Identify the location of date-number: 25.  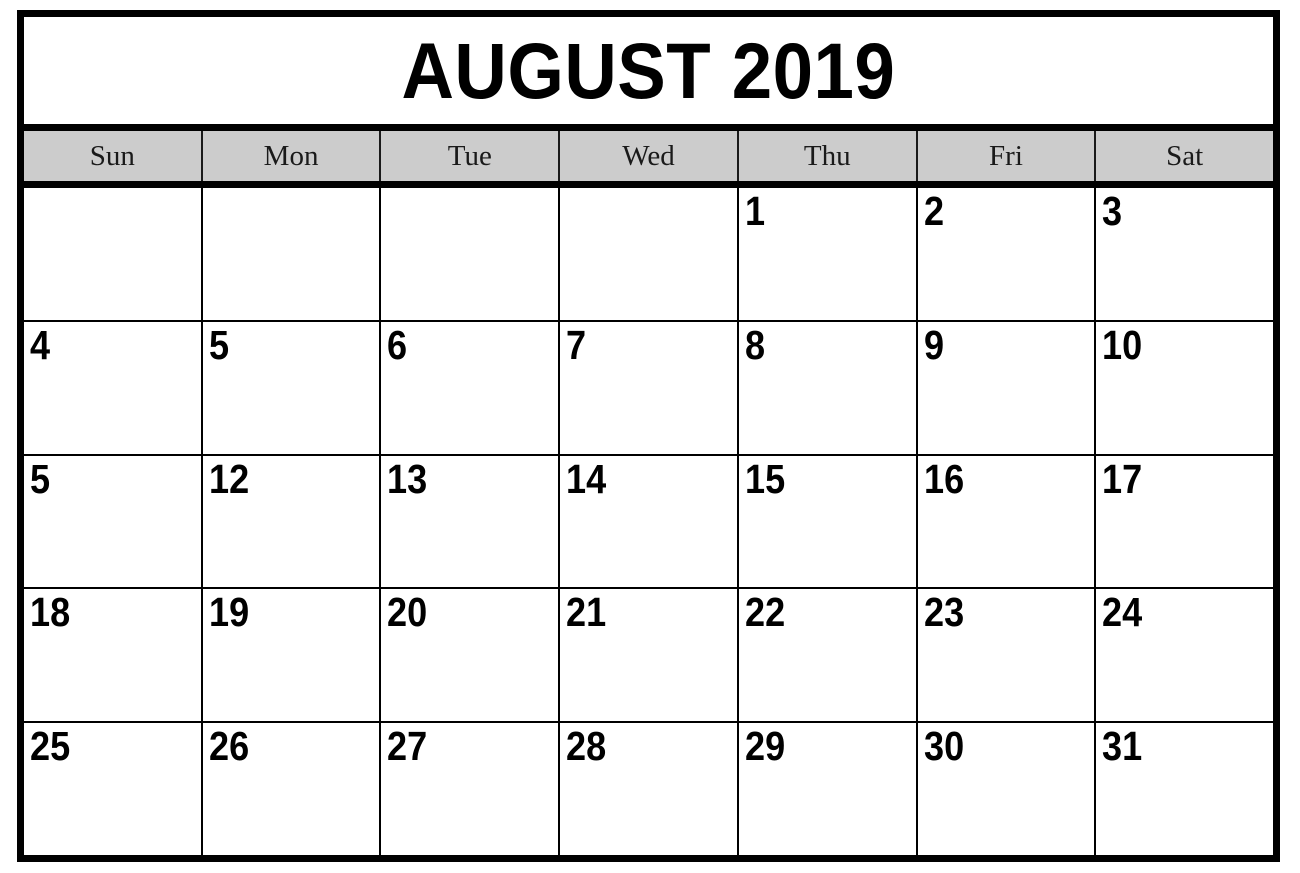
(50, 746).